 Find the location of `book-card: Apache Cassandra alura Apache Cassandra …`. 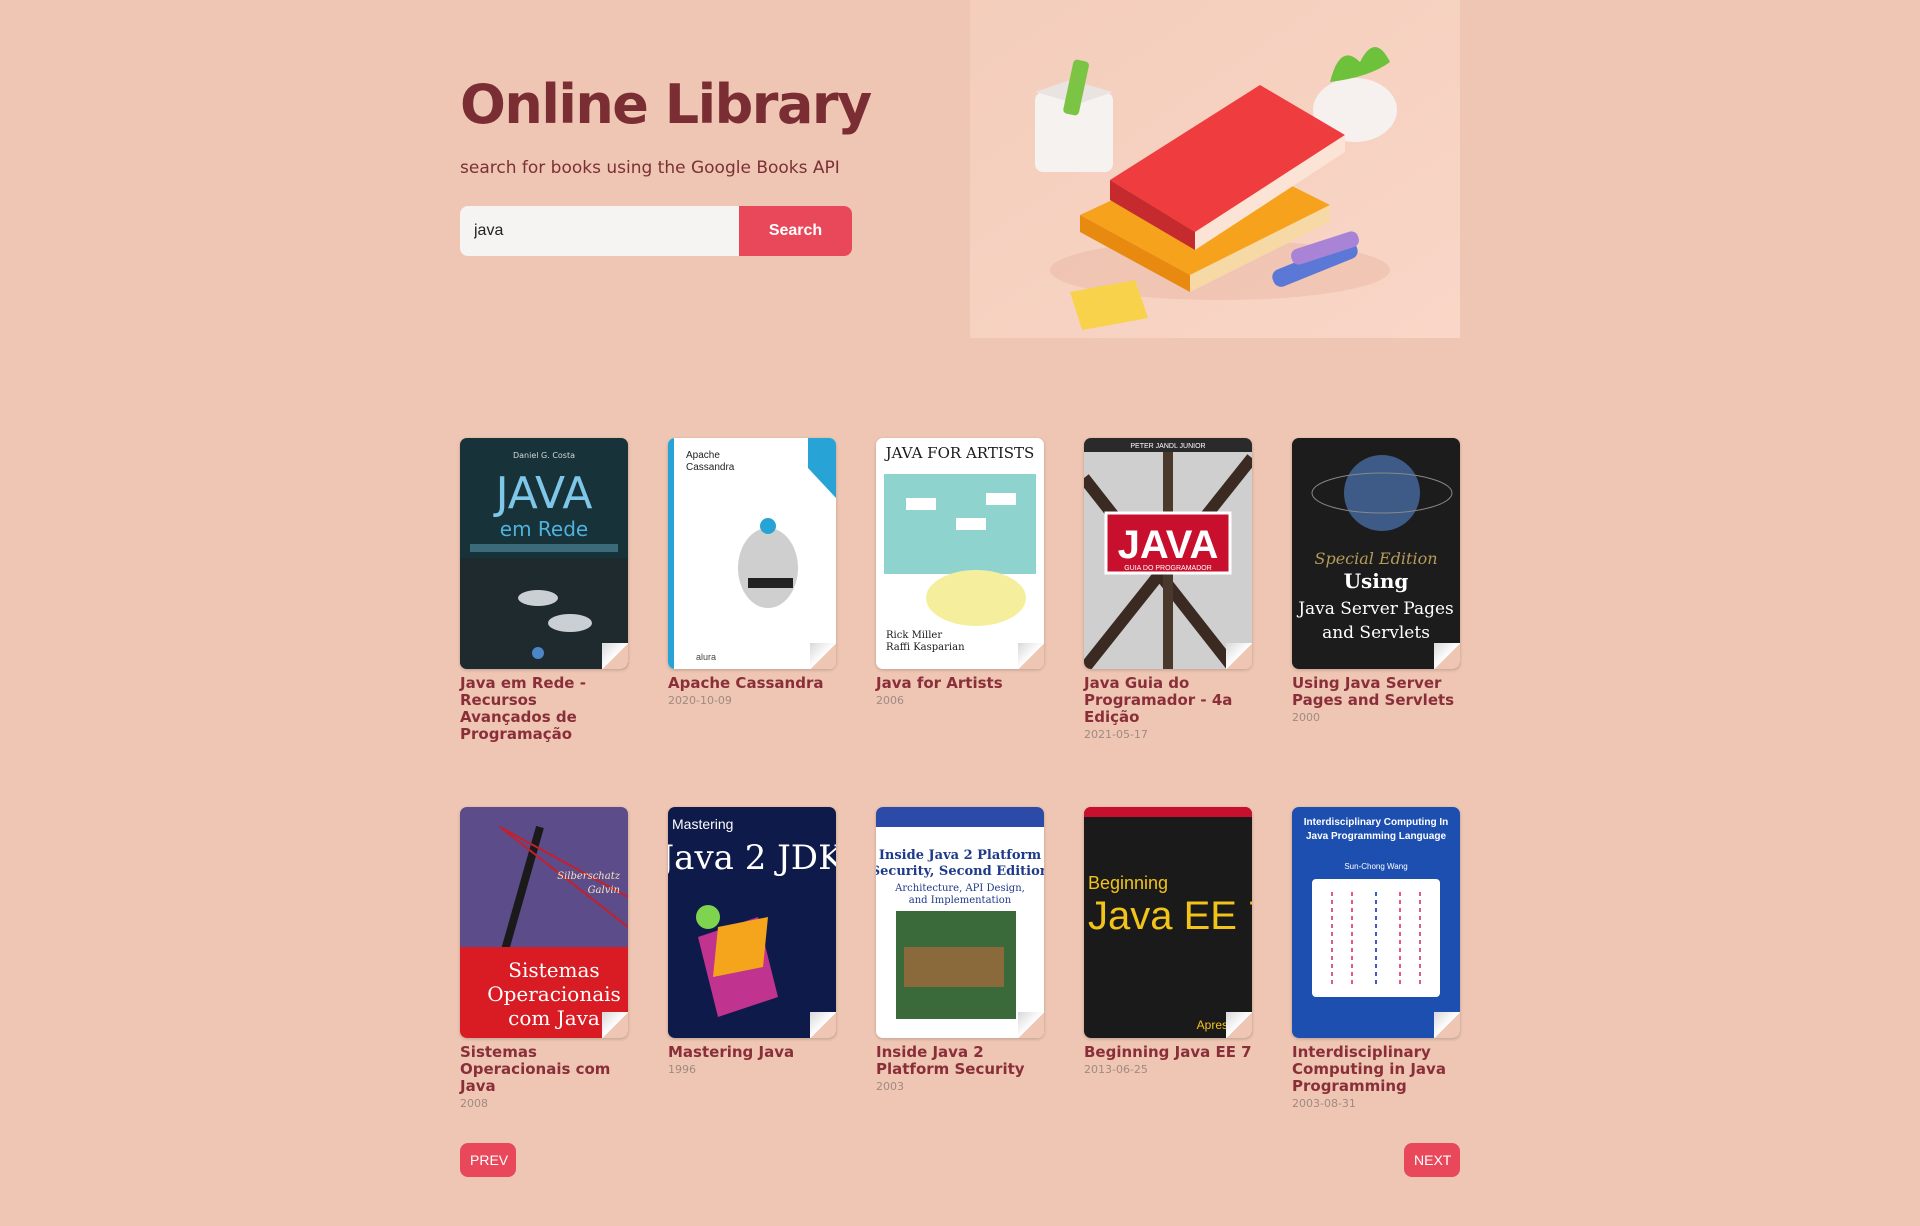

book-card: Apache Cassandra alura Apache Cassandra … is located at coordinates (752, 591).